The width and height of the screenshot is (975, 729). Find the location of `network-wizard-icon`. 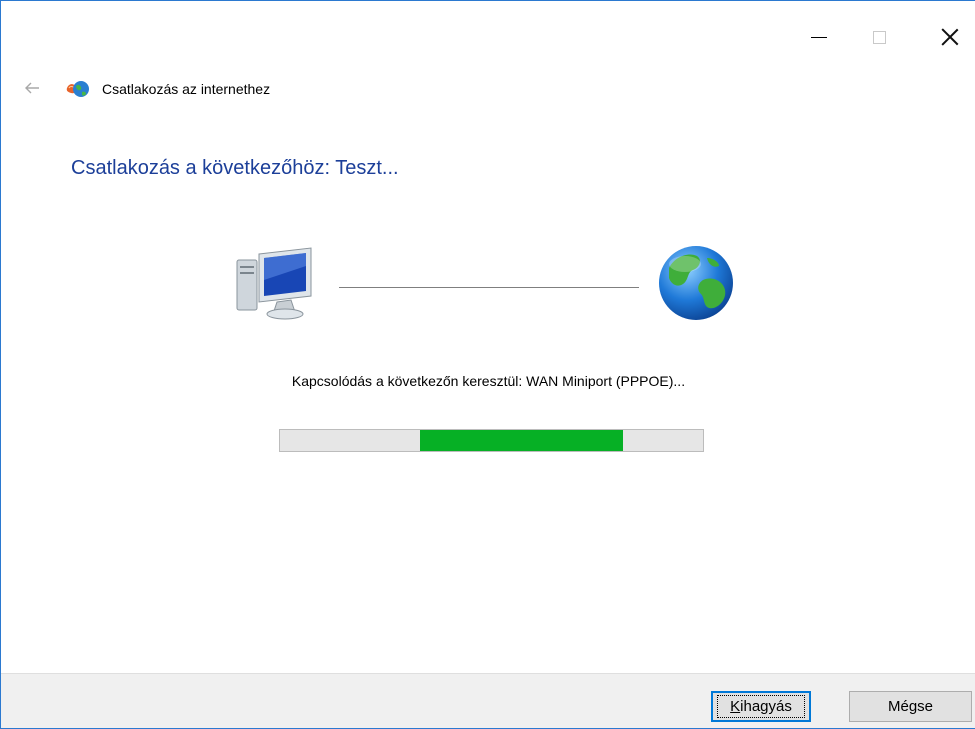

network-wizard-icon is located at coordinates (77, 89).